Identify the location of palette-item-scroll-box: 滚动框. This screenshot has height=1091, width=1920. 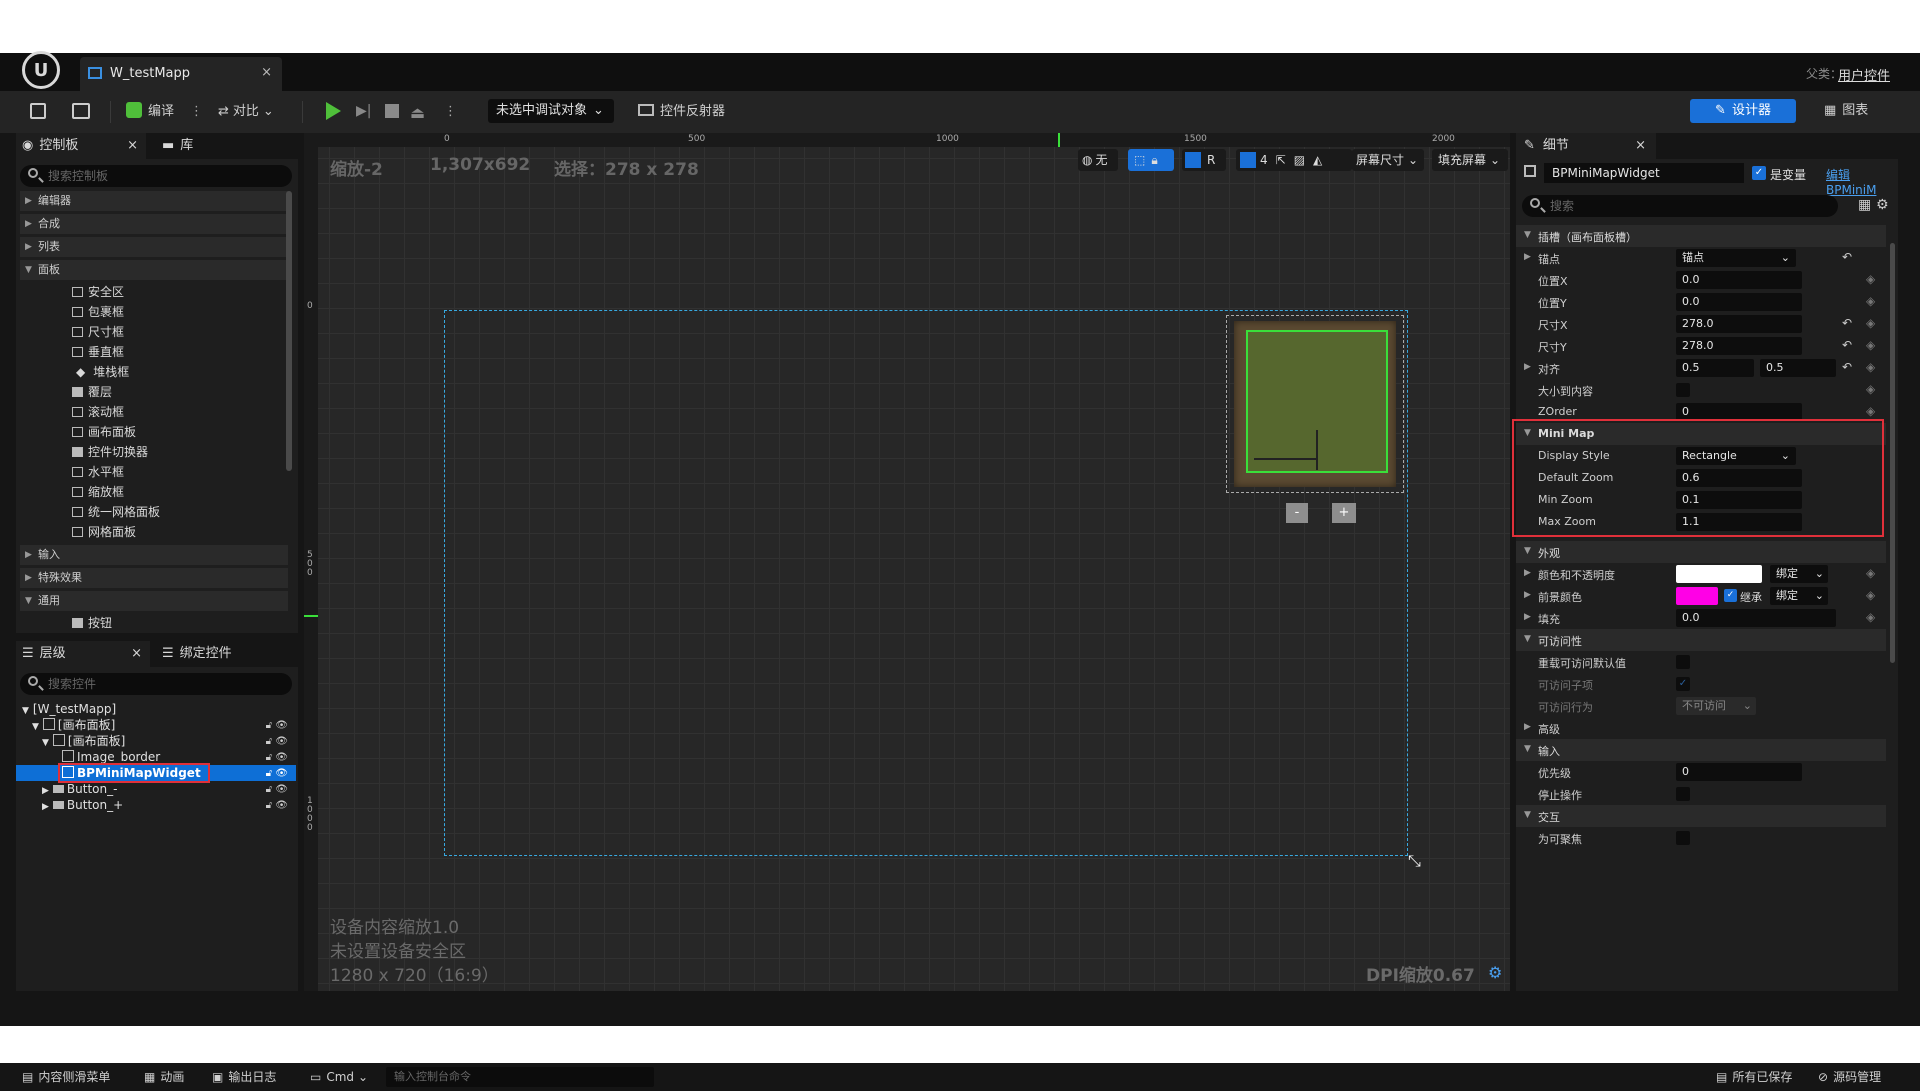
(98, 412).